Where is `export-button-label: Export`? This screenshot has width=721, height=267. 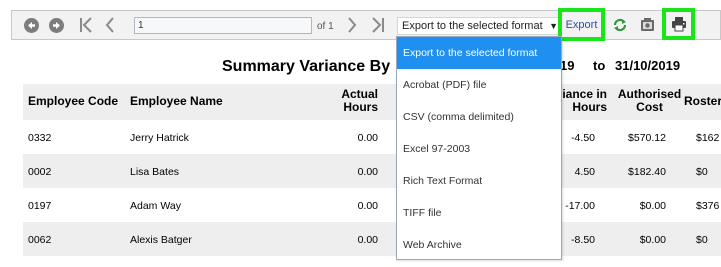 export-button-label: Export is located at coordinates (581, 24).